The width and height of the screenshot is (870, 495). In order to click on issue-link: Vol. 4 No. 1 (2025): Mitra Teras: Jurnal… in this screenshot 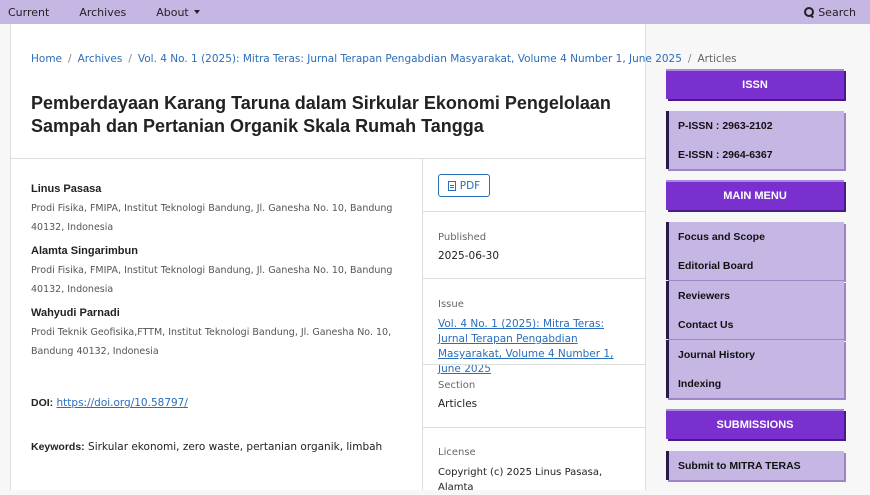, I will do `click(535, 347)`.